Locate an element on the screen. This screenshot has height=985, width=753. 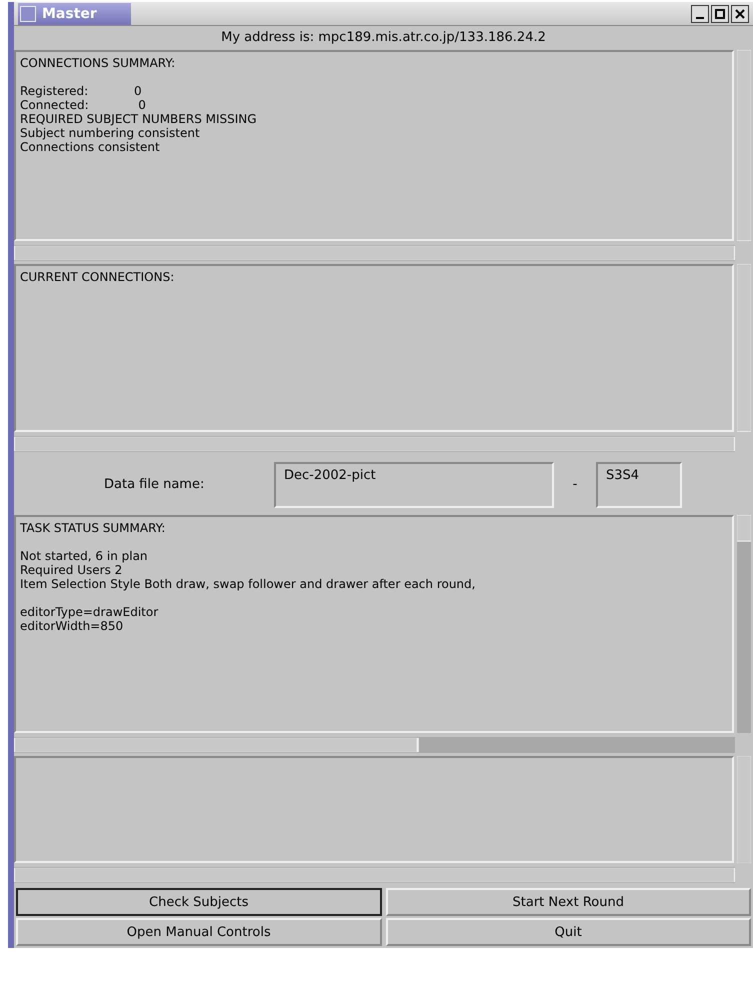
text-line: Subject numbering consistent is located at coordinates (110, 133).